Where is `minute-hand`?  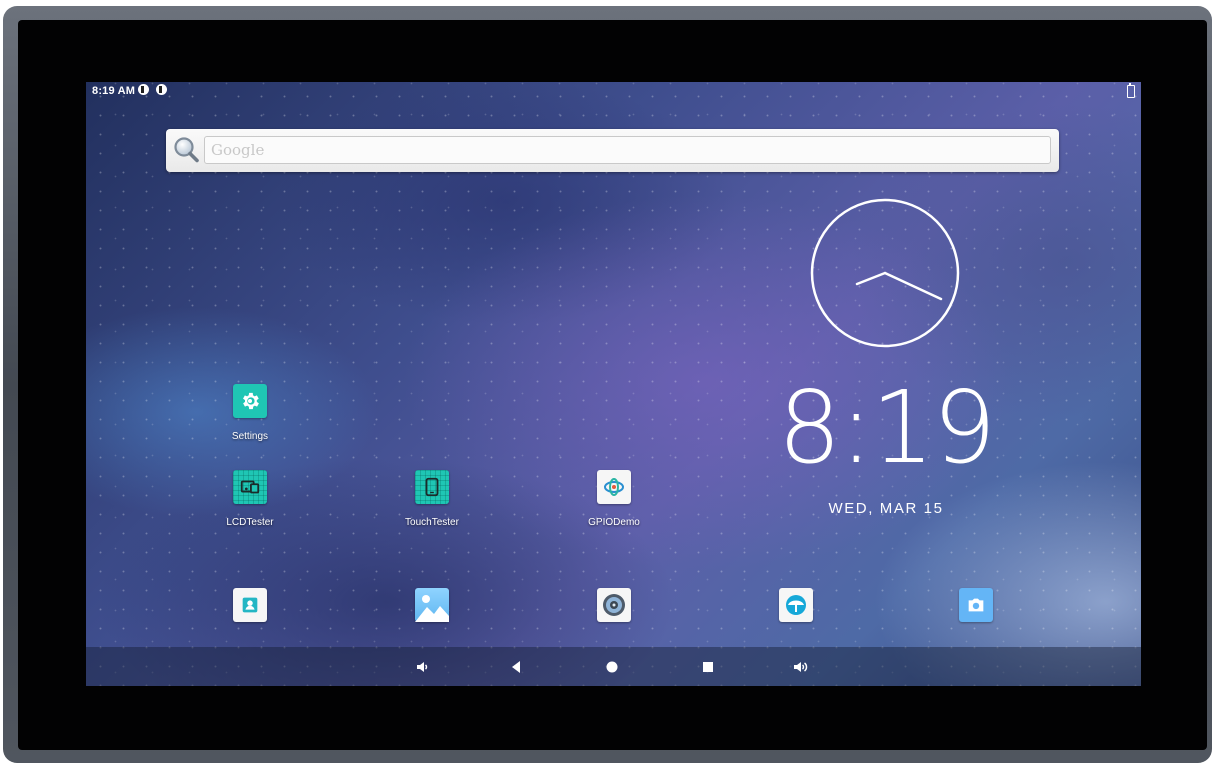
minute-hand is located at coordinates (913, 286).